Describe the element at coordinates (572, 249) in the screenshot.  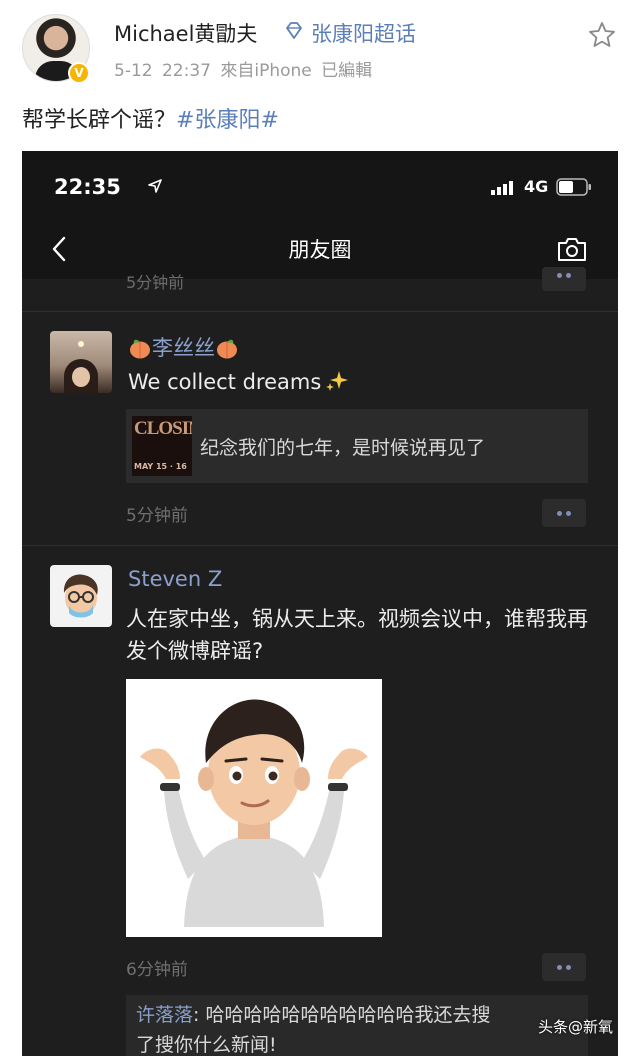
I see `camera-icon` at that location.